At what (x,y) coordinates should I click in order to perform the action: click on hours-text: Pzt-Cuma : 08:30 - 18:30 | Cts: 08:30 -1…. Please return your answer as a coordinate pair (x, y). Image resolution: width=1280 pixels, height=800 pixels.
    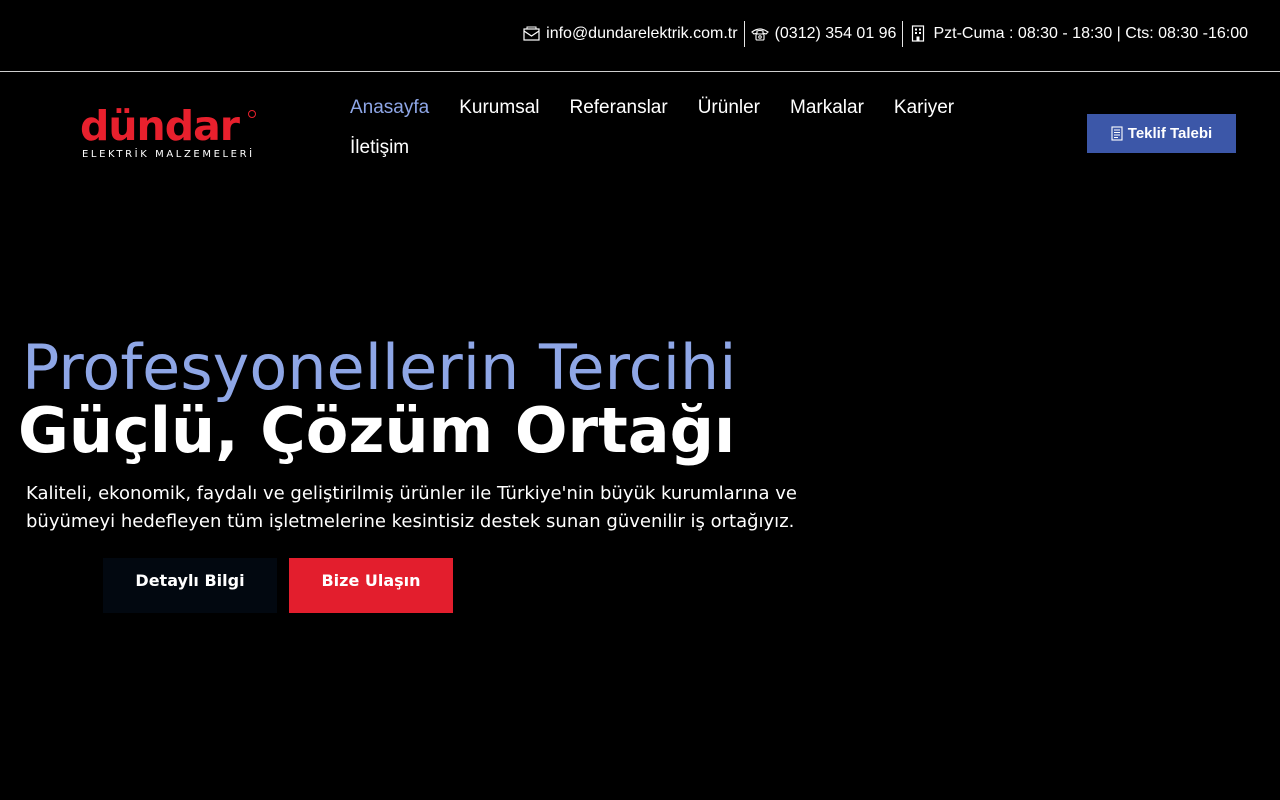
    Looking at the image, I should click on (1090, 33).